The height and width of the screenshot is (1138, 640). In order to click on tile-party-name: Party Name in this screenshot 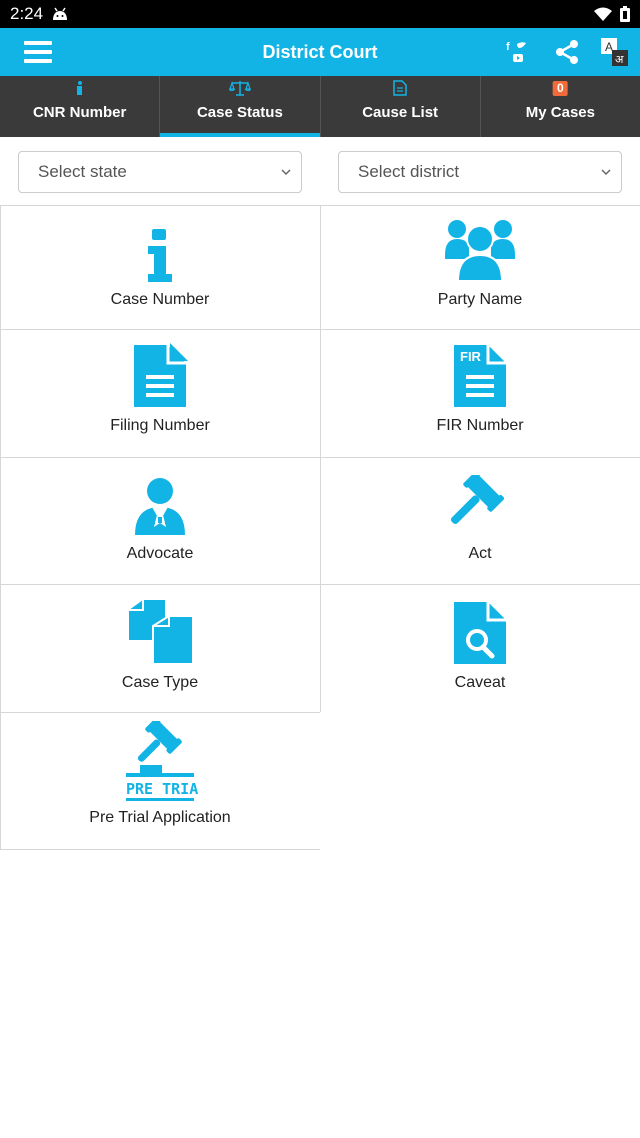, I will do `click(479, 267)`.